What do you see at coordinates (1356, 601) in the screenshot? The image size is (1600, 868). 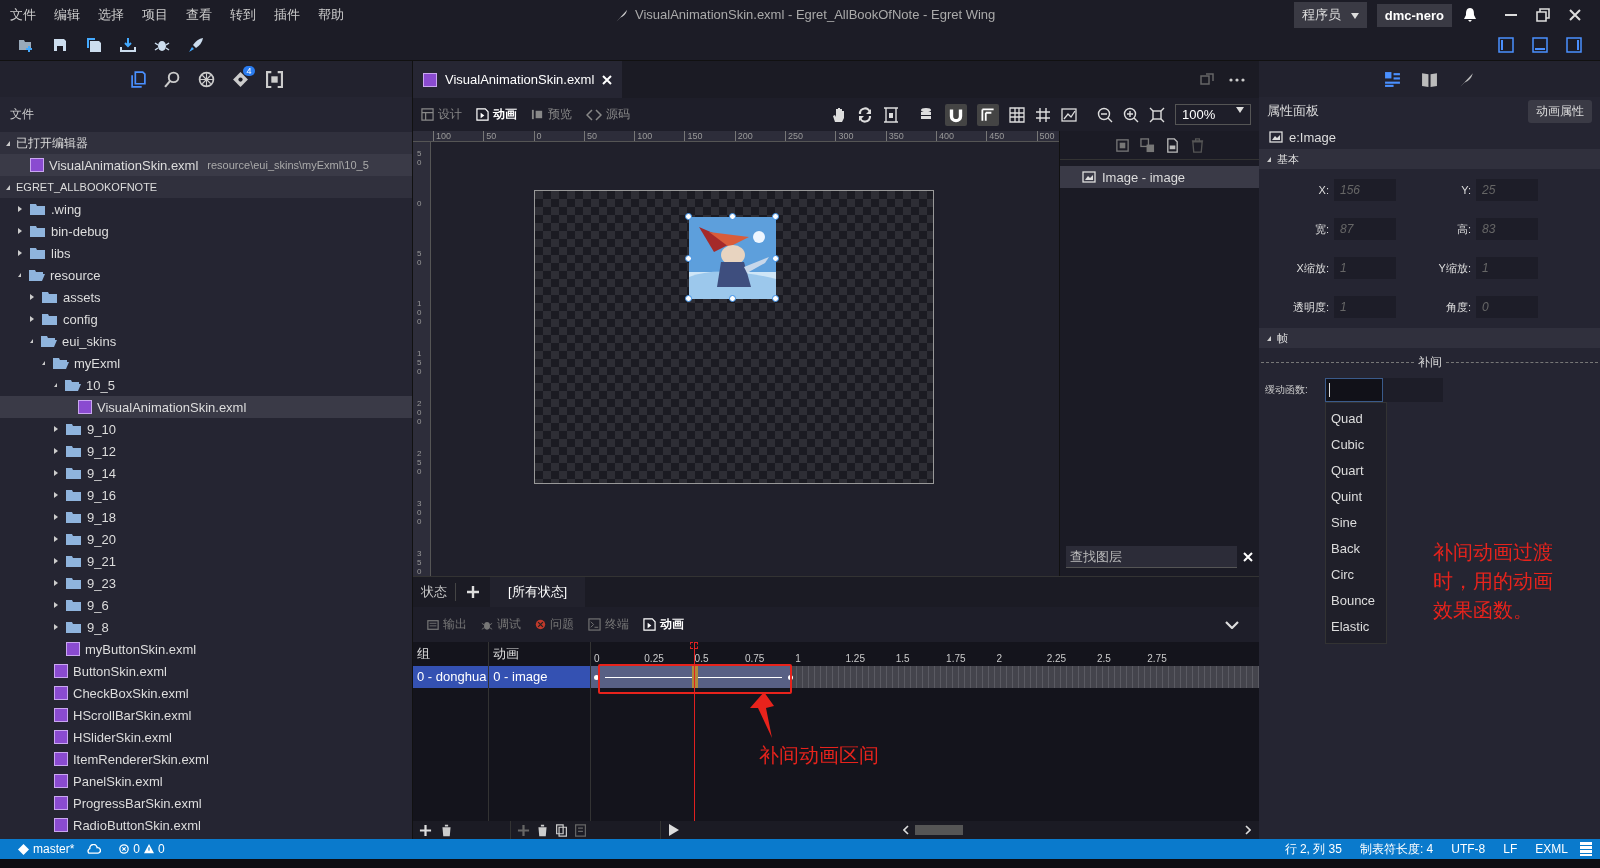 I see `dropdown-option: Bounce` at bounding box center [1356, 601].